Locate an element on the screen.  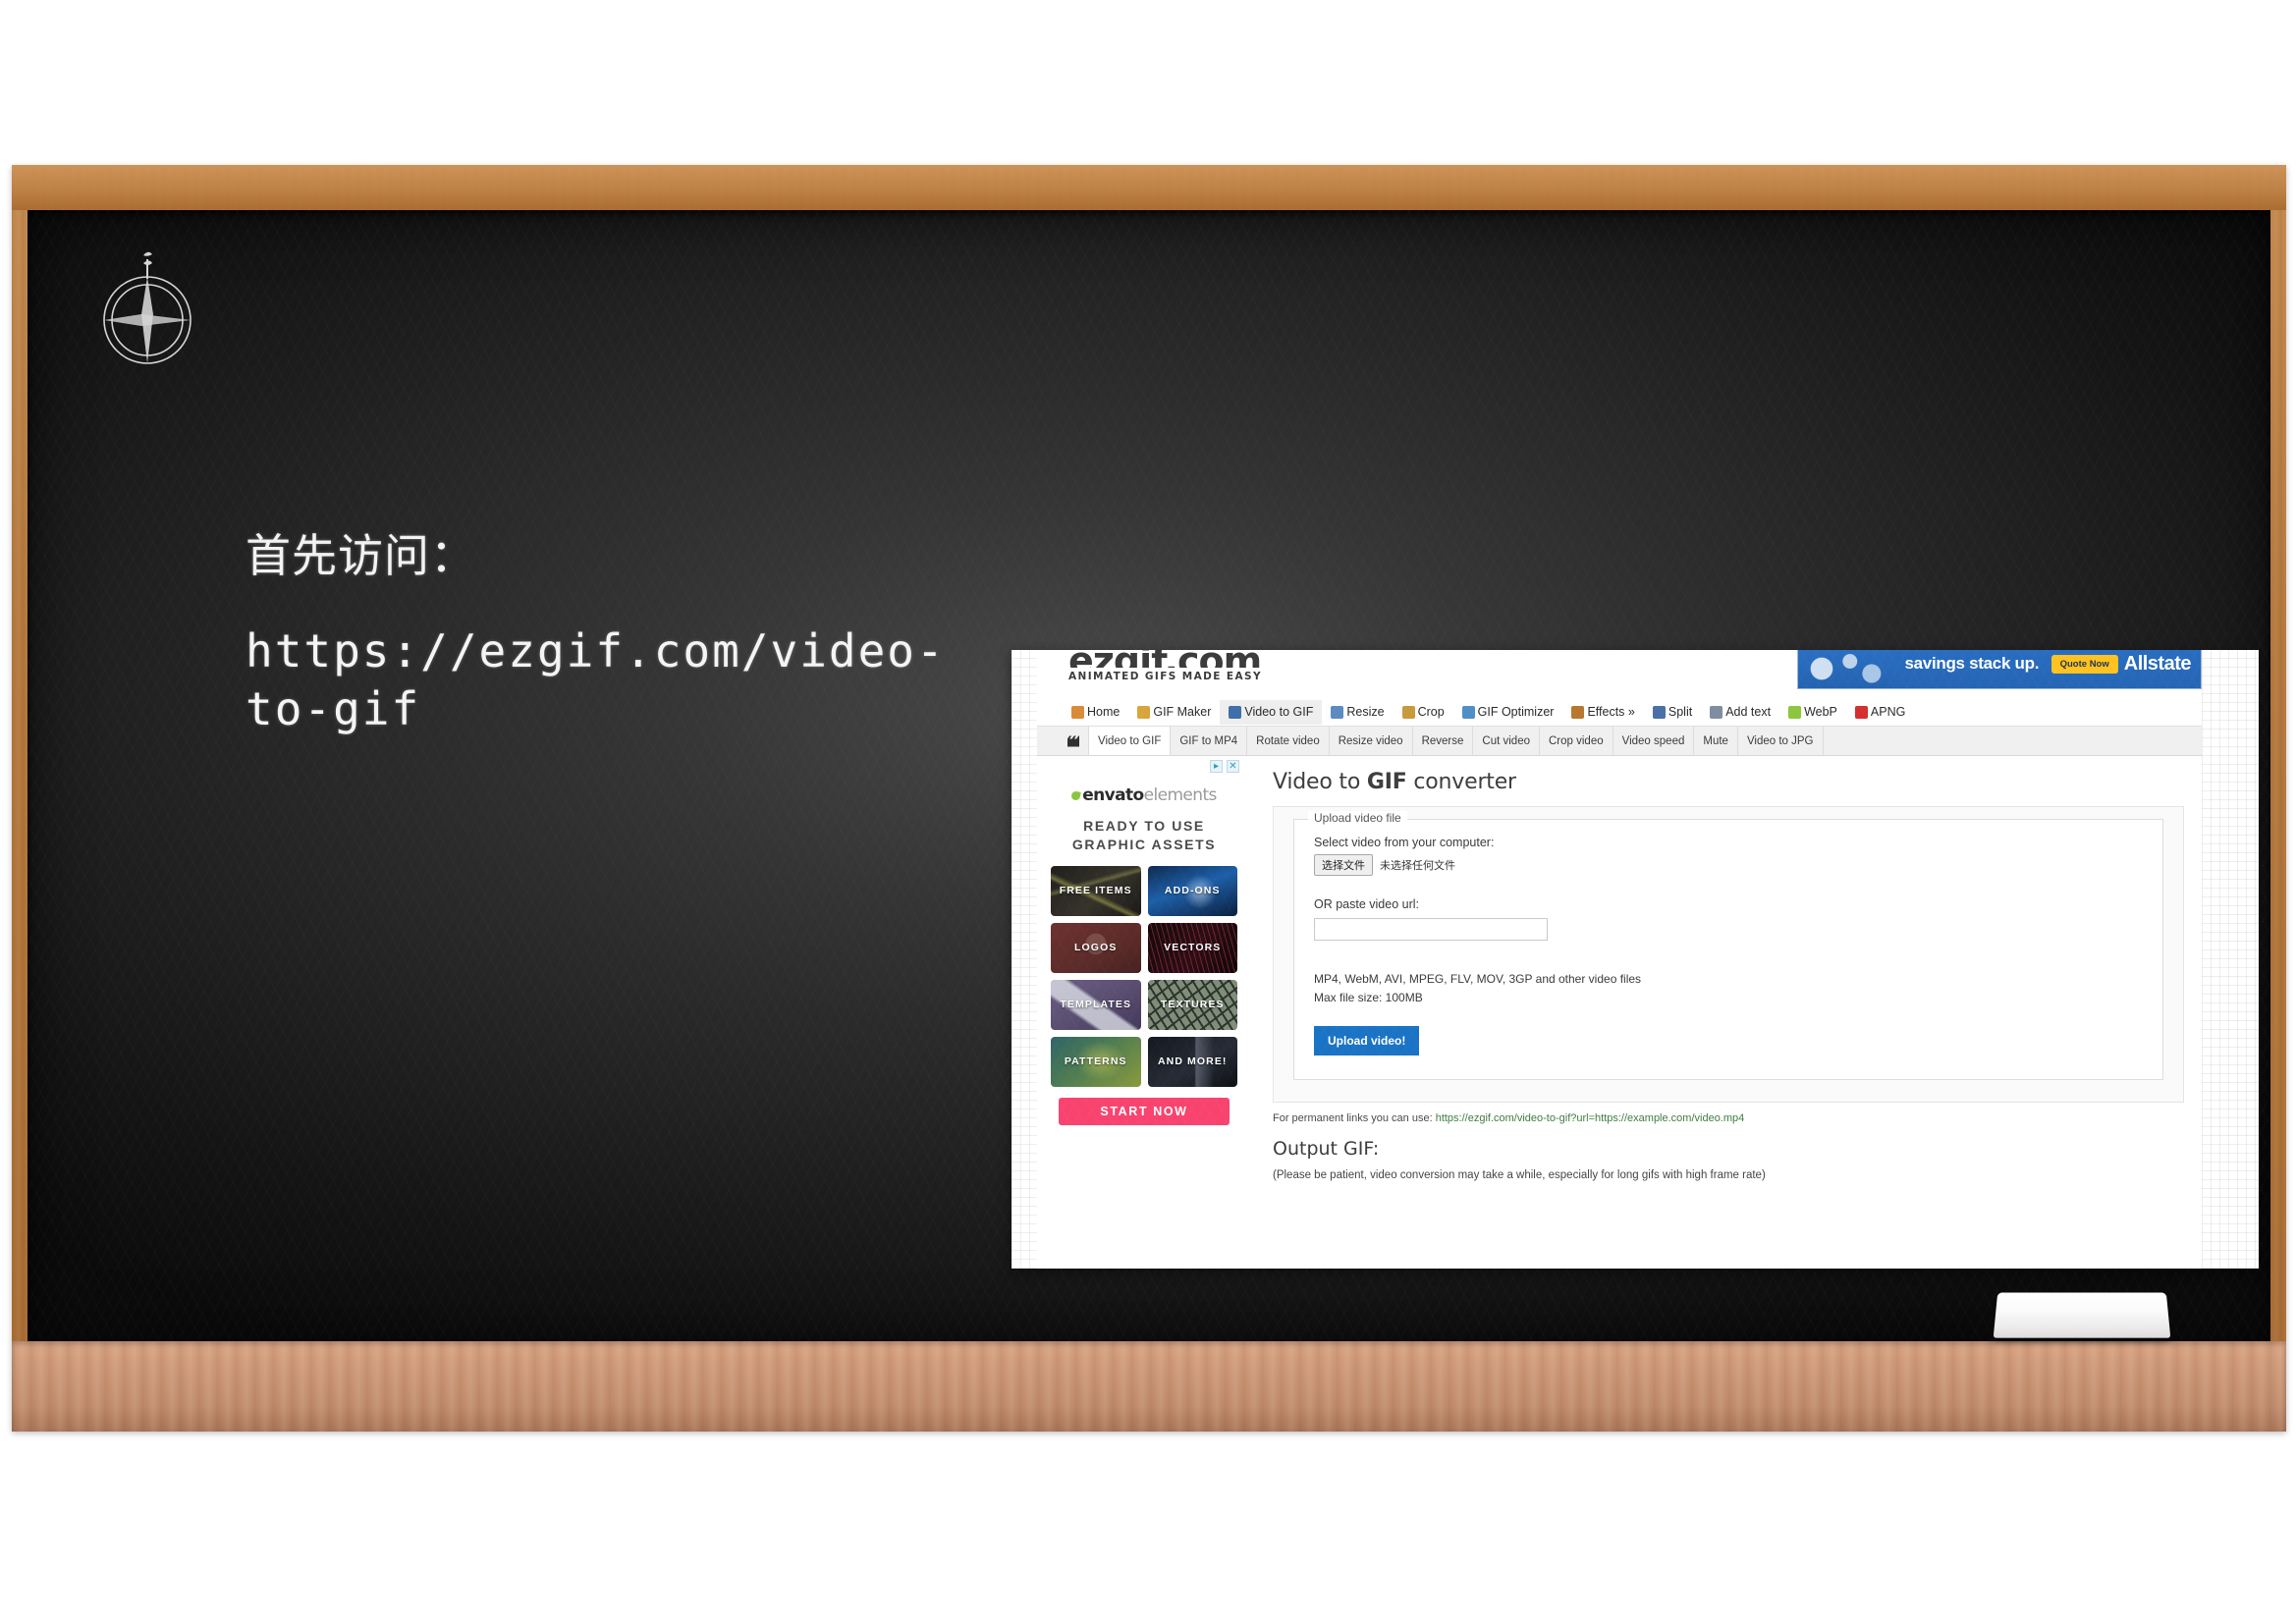
envato-headline-line2: GRAPHIC ASSETS is located at coordinates (1144, 844).